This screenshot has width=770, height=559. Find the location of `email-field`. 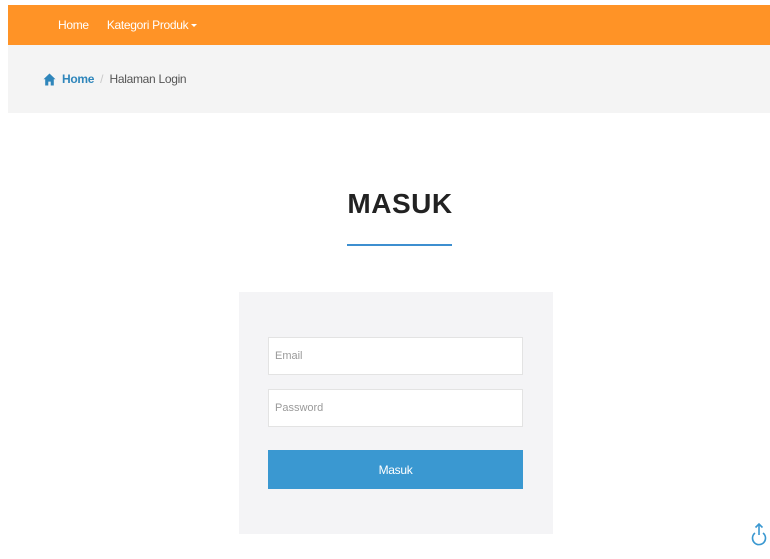

email-field is located at coordinates (395, 356).